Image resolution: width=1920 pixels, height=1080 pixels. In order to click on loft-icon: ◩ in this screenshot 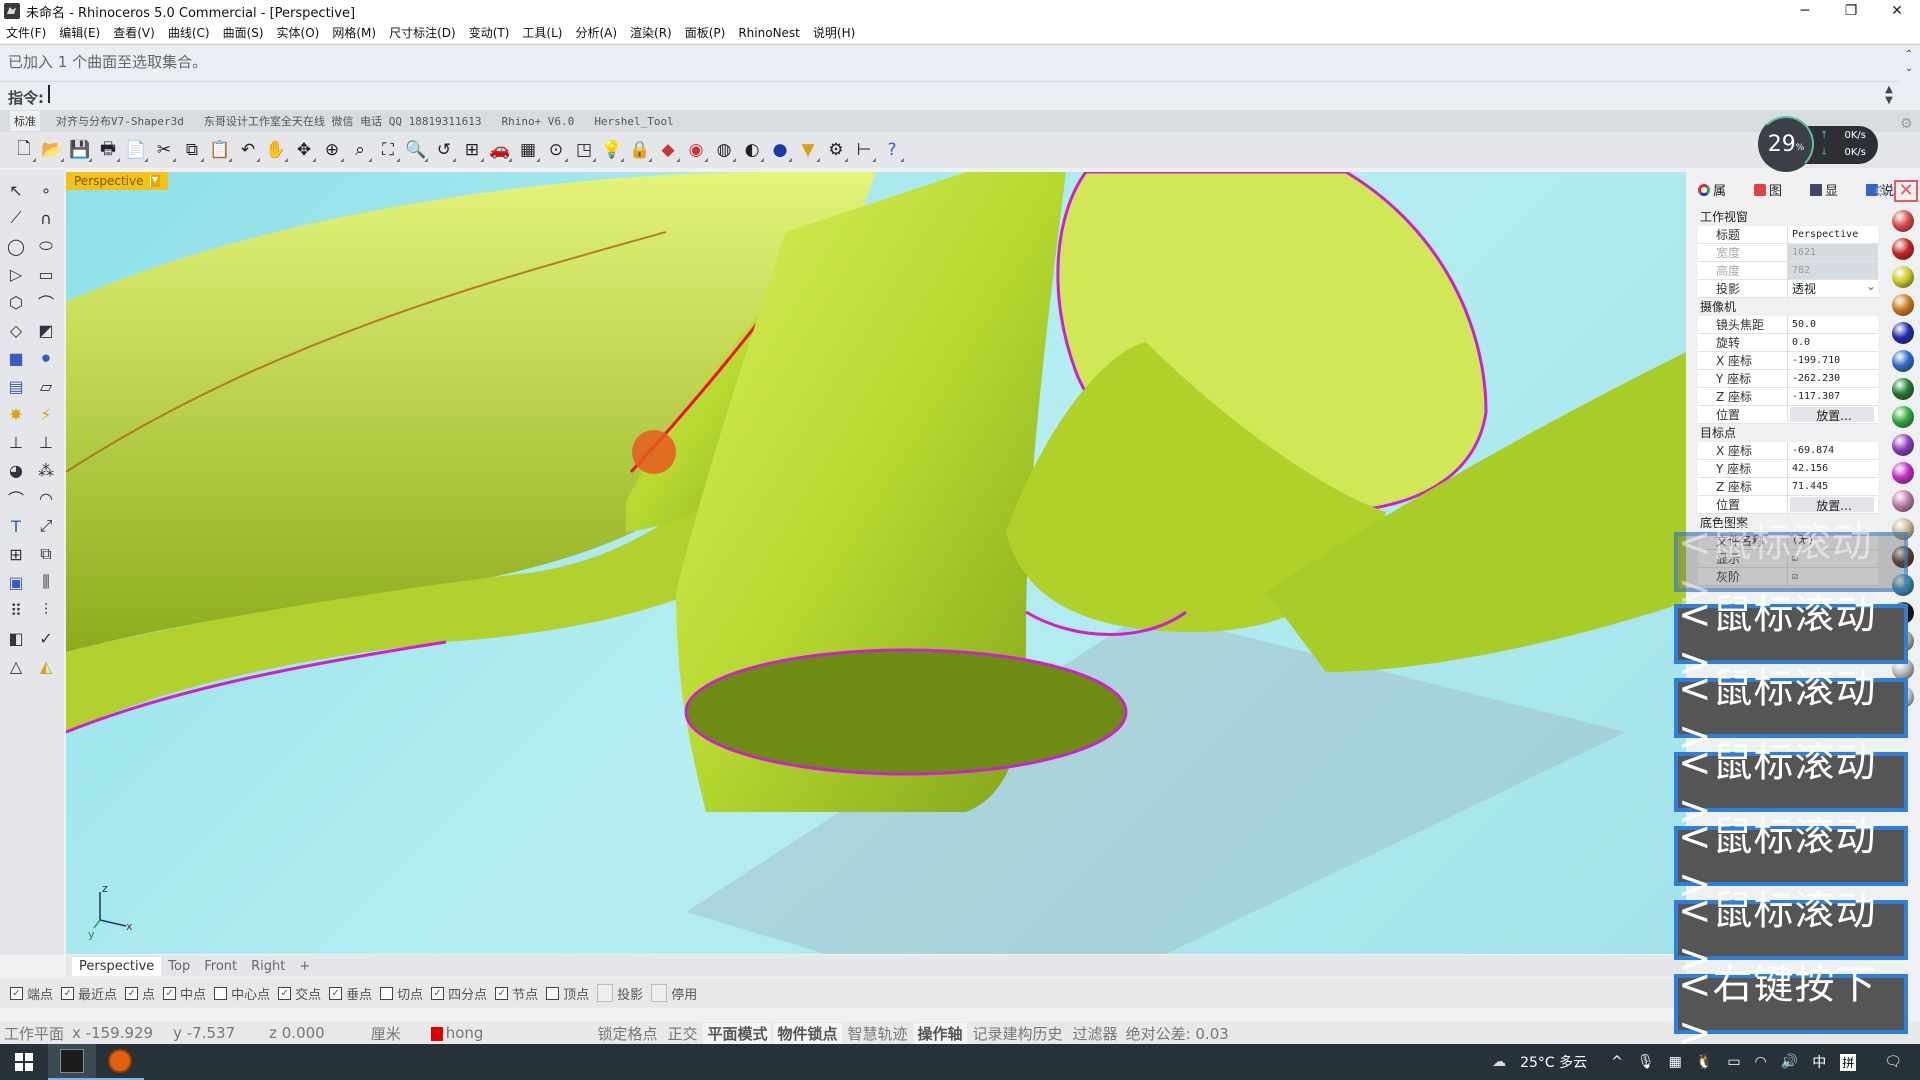, I will do `click(46, 330)`.